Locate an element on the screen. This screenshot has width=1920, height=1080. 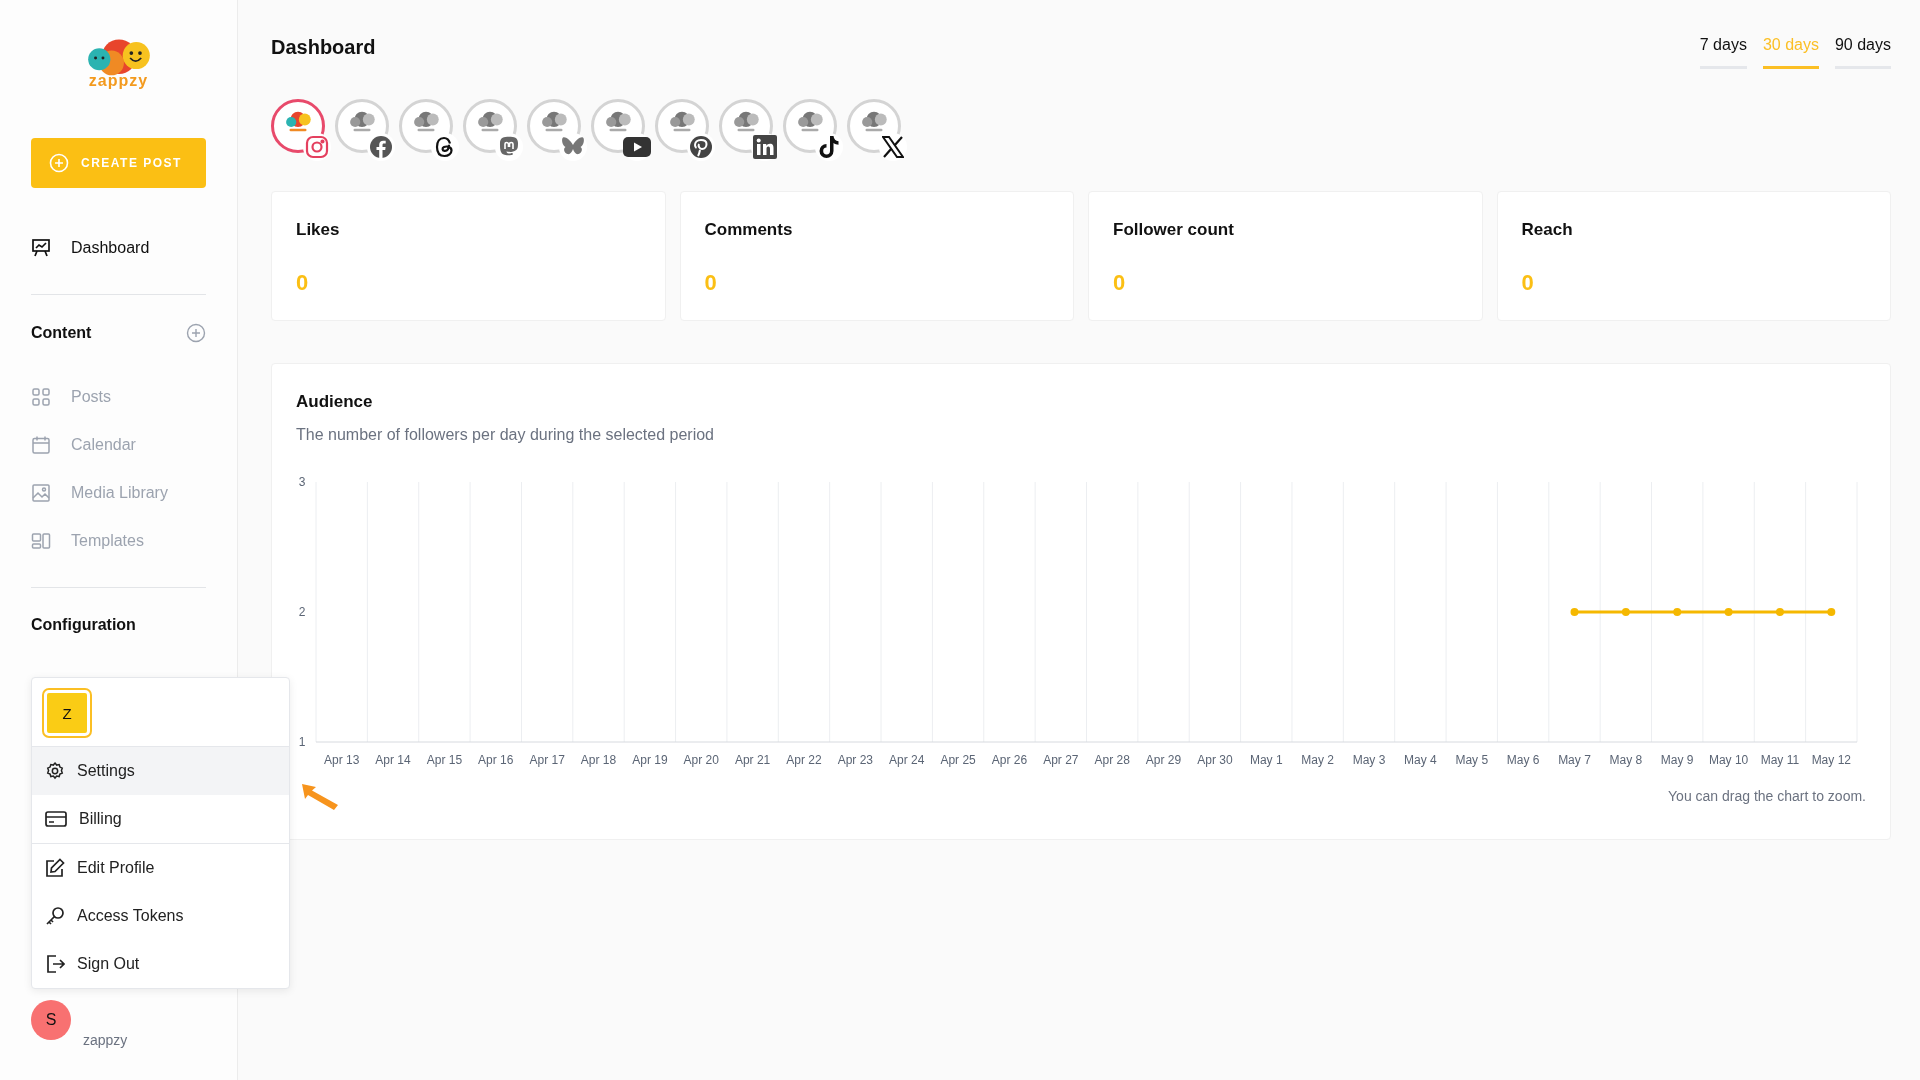
section-title: Configuration is located at coordinates (83, 625).